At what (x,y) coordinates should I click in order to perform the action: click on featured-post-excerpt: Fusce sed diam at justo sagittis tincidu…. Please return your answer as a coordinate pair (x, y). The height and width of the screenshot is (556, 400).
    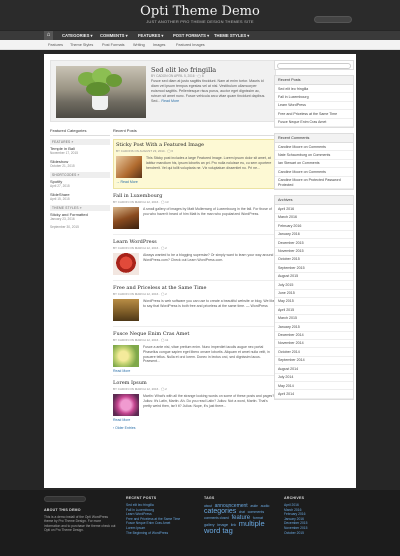
    Looking at the image, I should click on (208, 91).